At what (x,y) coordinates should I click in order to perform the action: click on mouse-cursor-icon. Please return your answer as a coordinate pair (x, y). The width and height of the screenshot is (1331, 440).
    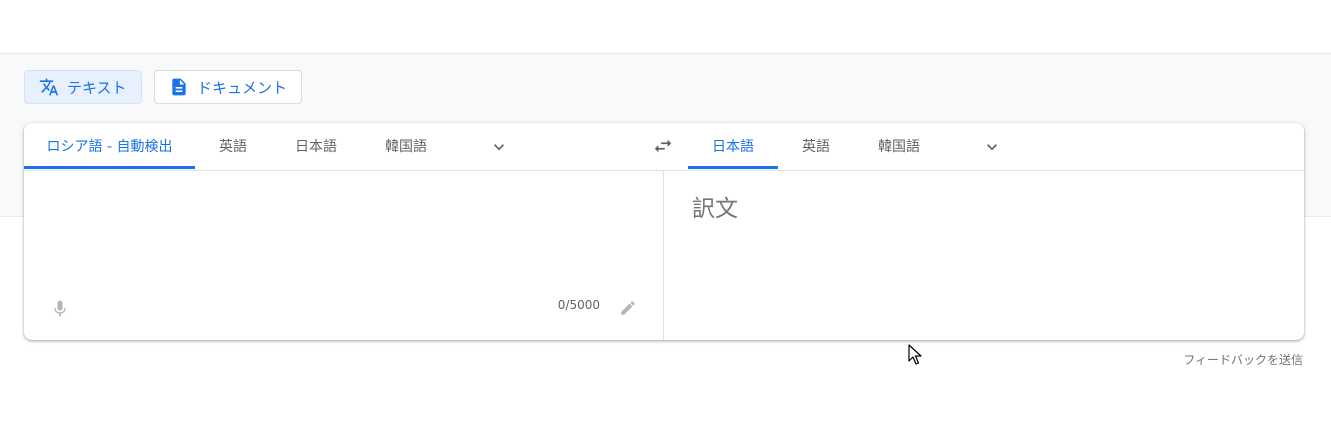
    Looking at the image, I should click on (915, 357).